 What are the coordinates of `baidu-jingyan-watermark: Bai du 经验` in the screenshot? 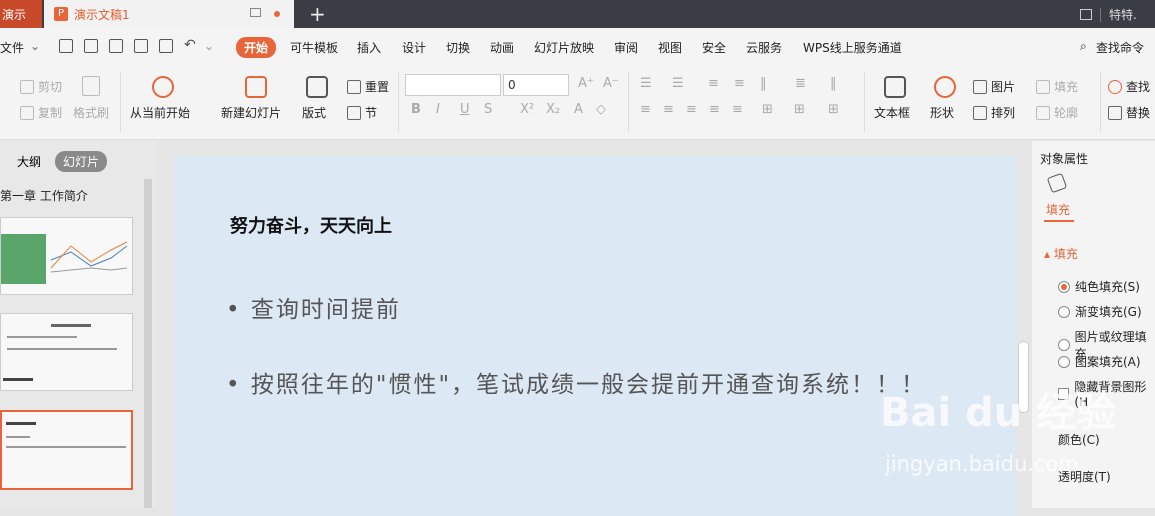 It's located at (998, 413).